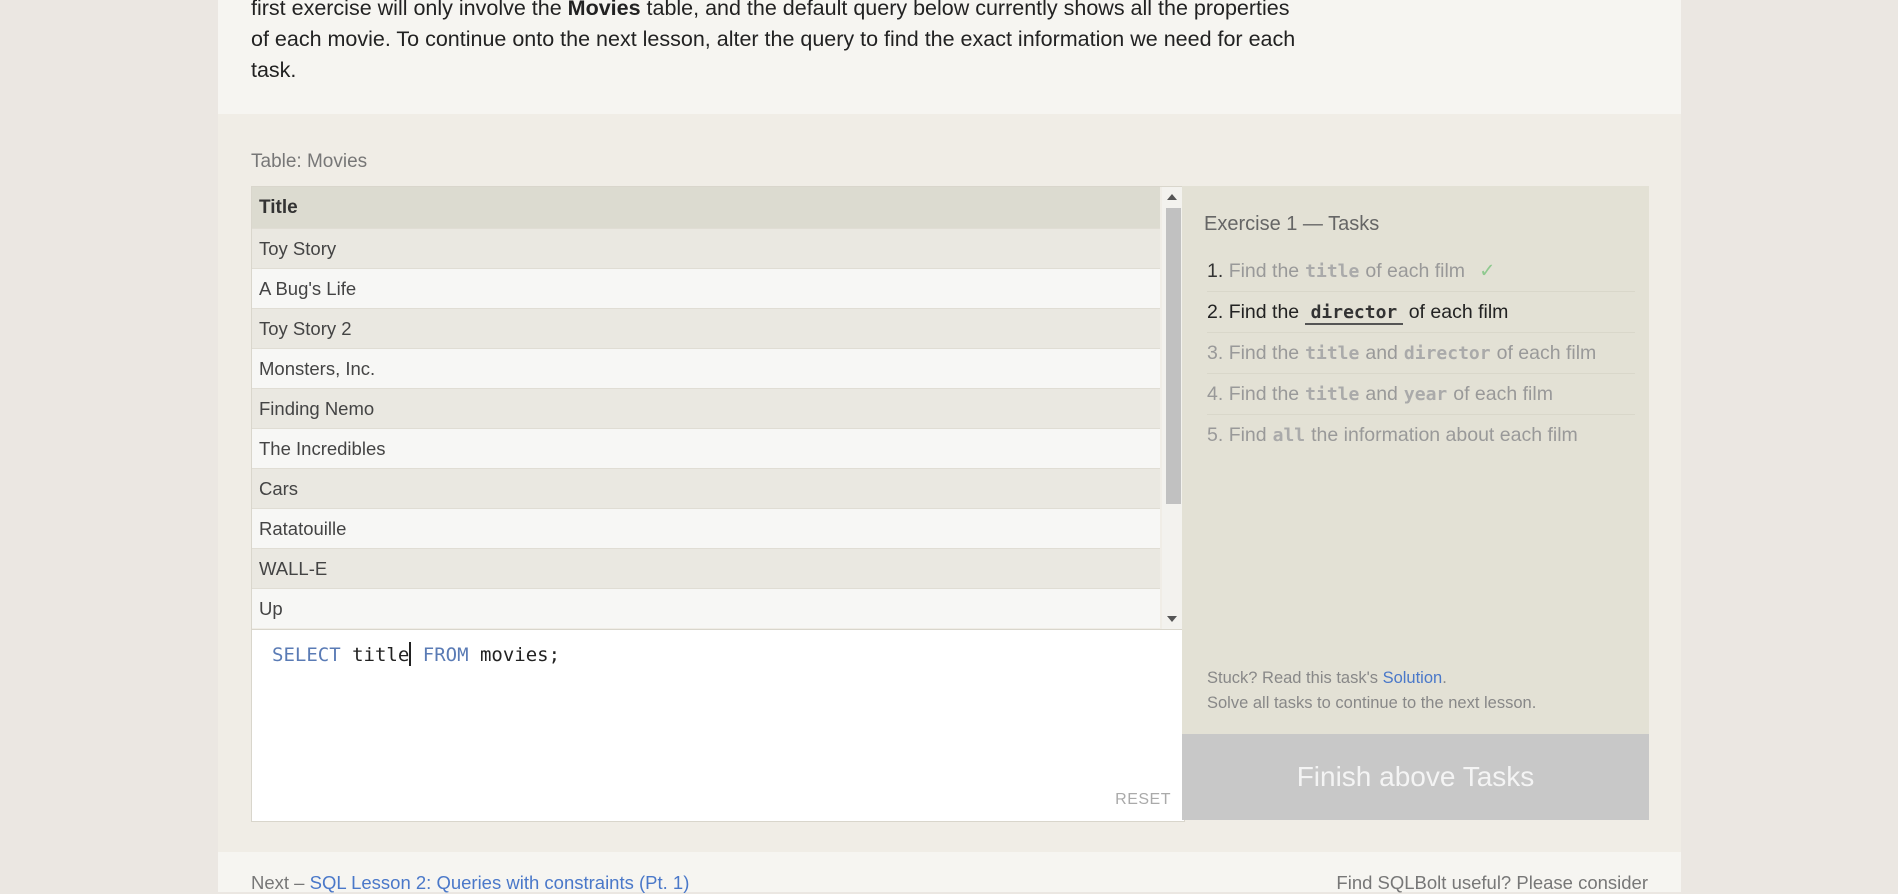 The image size is (1898, 894). I want to click on task-number: 2., so click(1215, 312).